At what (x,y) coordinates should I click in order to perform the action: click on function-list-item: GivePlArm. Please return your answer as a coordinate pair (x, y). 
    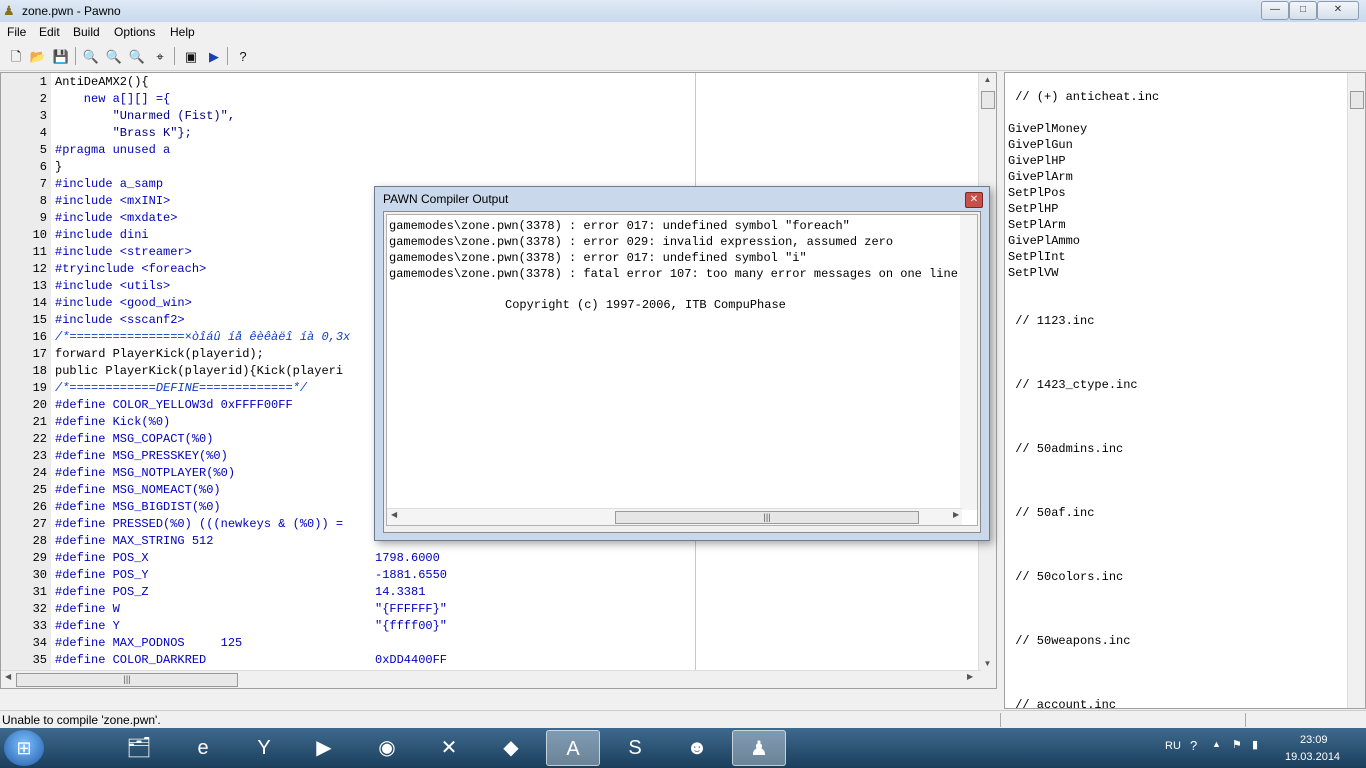
    Looking at the image, I should click on (1083, 177).